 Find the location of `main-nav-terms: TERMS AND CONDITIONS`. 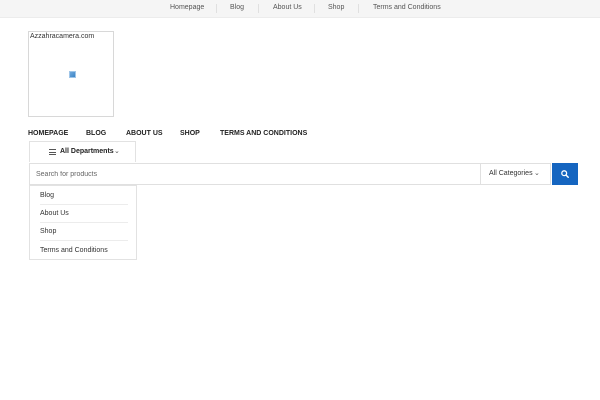

main-nav-terms: TERMS AND CONDITIONS is located at coordinates (263, 133).